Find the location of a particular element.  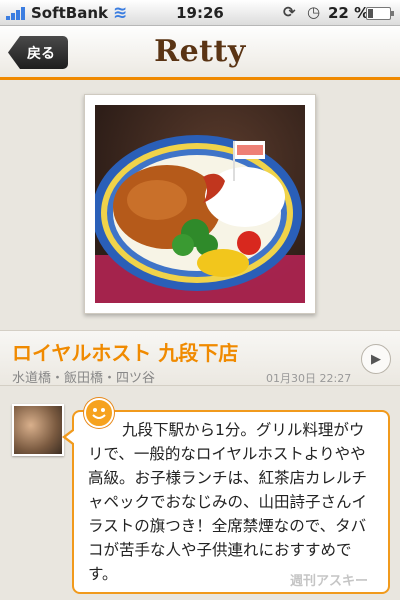

restaurant-info-bar: ロイヤルホスト 九段下店 水道橋・飯田橋・四ツ谷 01月30日 22:27 ▶ is located at coordinates (200, 358).